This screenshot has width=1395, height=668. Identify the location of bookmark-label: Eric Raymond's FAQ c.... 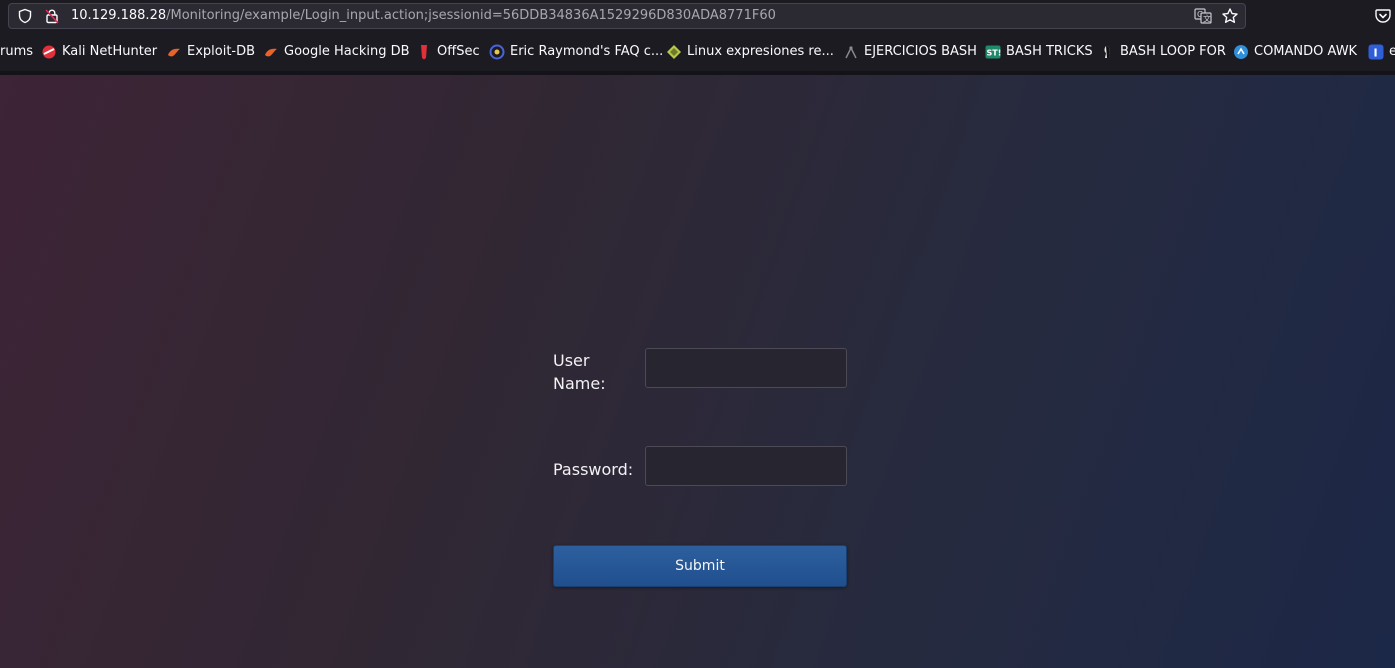
(587, 51).